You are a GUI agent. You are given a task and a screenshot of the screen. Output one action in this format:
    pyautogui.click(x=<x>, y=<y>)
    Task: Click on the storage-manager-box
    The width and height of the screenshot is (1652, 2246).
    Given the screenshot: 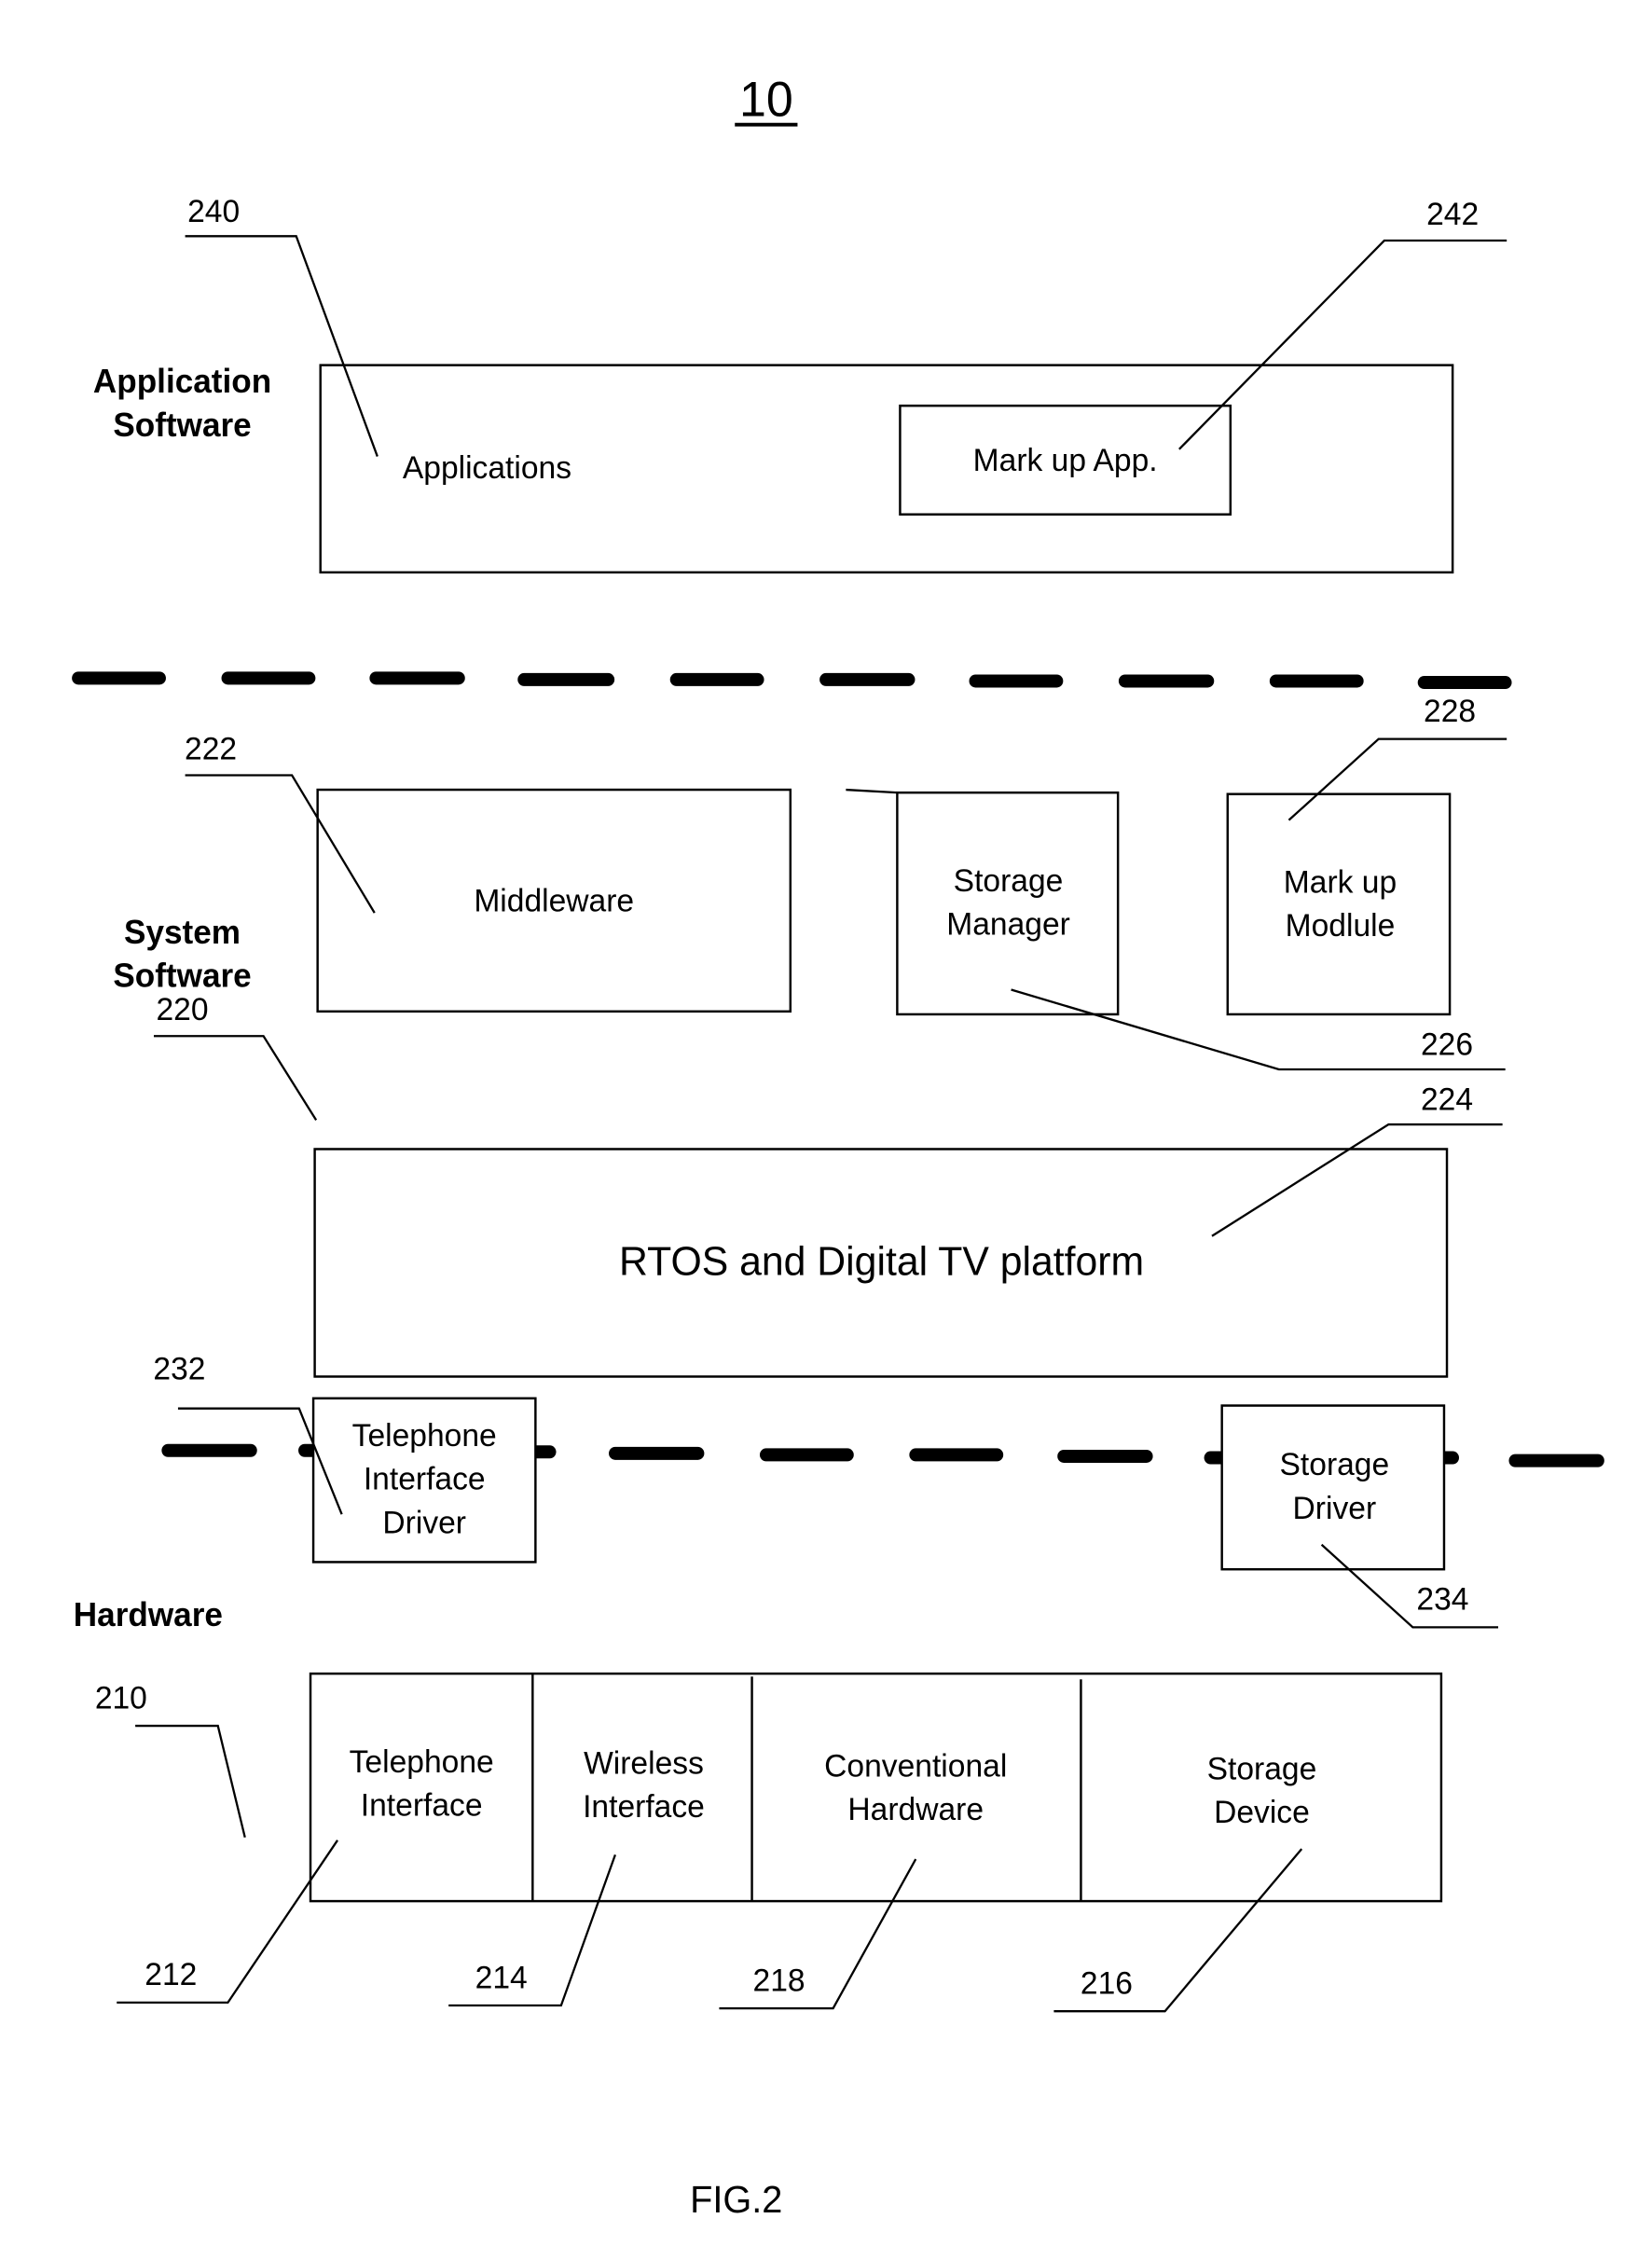 What is the action you would take?
    pyautogui.click(x=1008, y=903)
    